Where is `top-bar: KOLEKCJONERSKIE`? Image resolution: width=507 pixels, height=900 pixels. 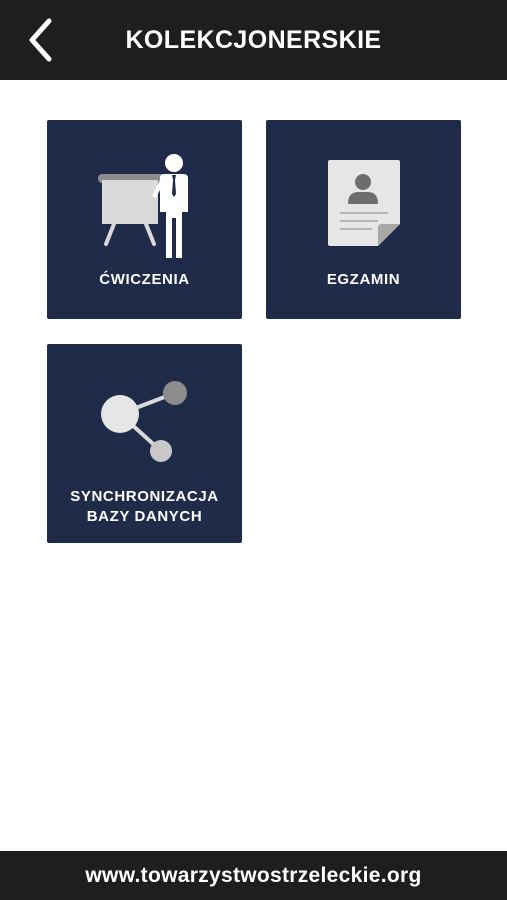
top-bar: KOLEKCJONERSKIE is located at coordinates (253, 40).